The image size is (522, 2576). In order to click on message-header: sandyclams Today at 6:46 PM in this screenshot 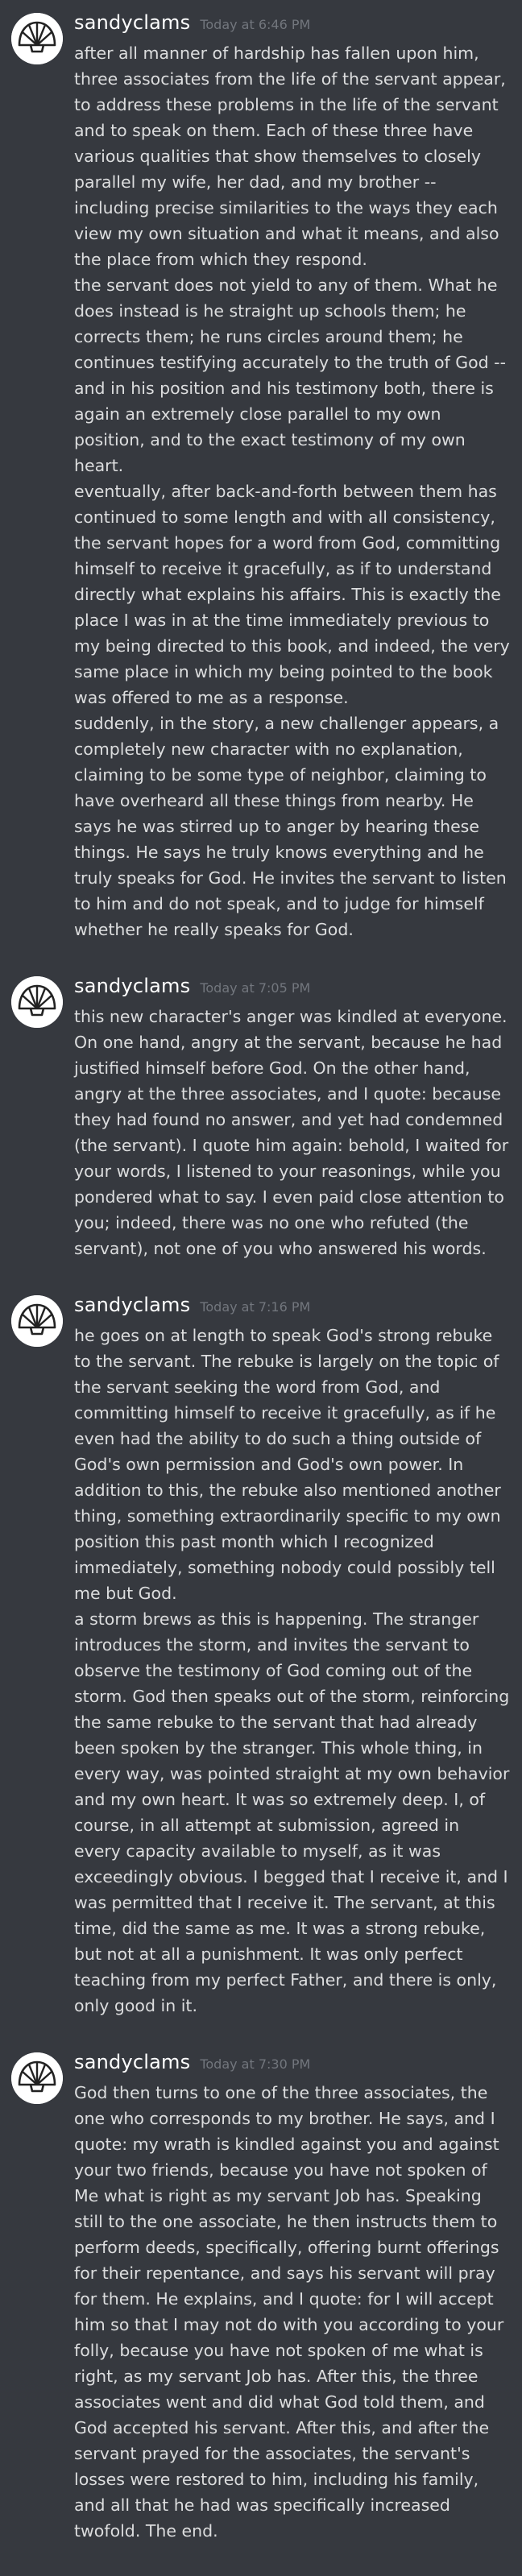, I will do `click(292, 25)`.